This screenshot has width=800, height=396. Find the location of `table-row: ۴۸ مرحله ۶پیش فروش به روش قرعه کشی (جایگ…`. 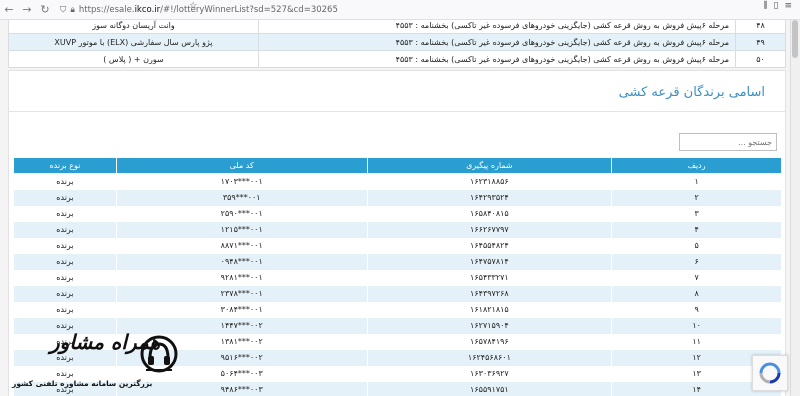

table-row: ۴۸ مرحله ۶پیش فروش به روش قرعه کشی (جایگ… is located at coordinates (397, 27).